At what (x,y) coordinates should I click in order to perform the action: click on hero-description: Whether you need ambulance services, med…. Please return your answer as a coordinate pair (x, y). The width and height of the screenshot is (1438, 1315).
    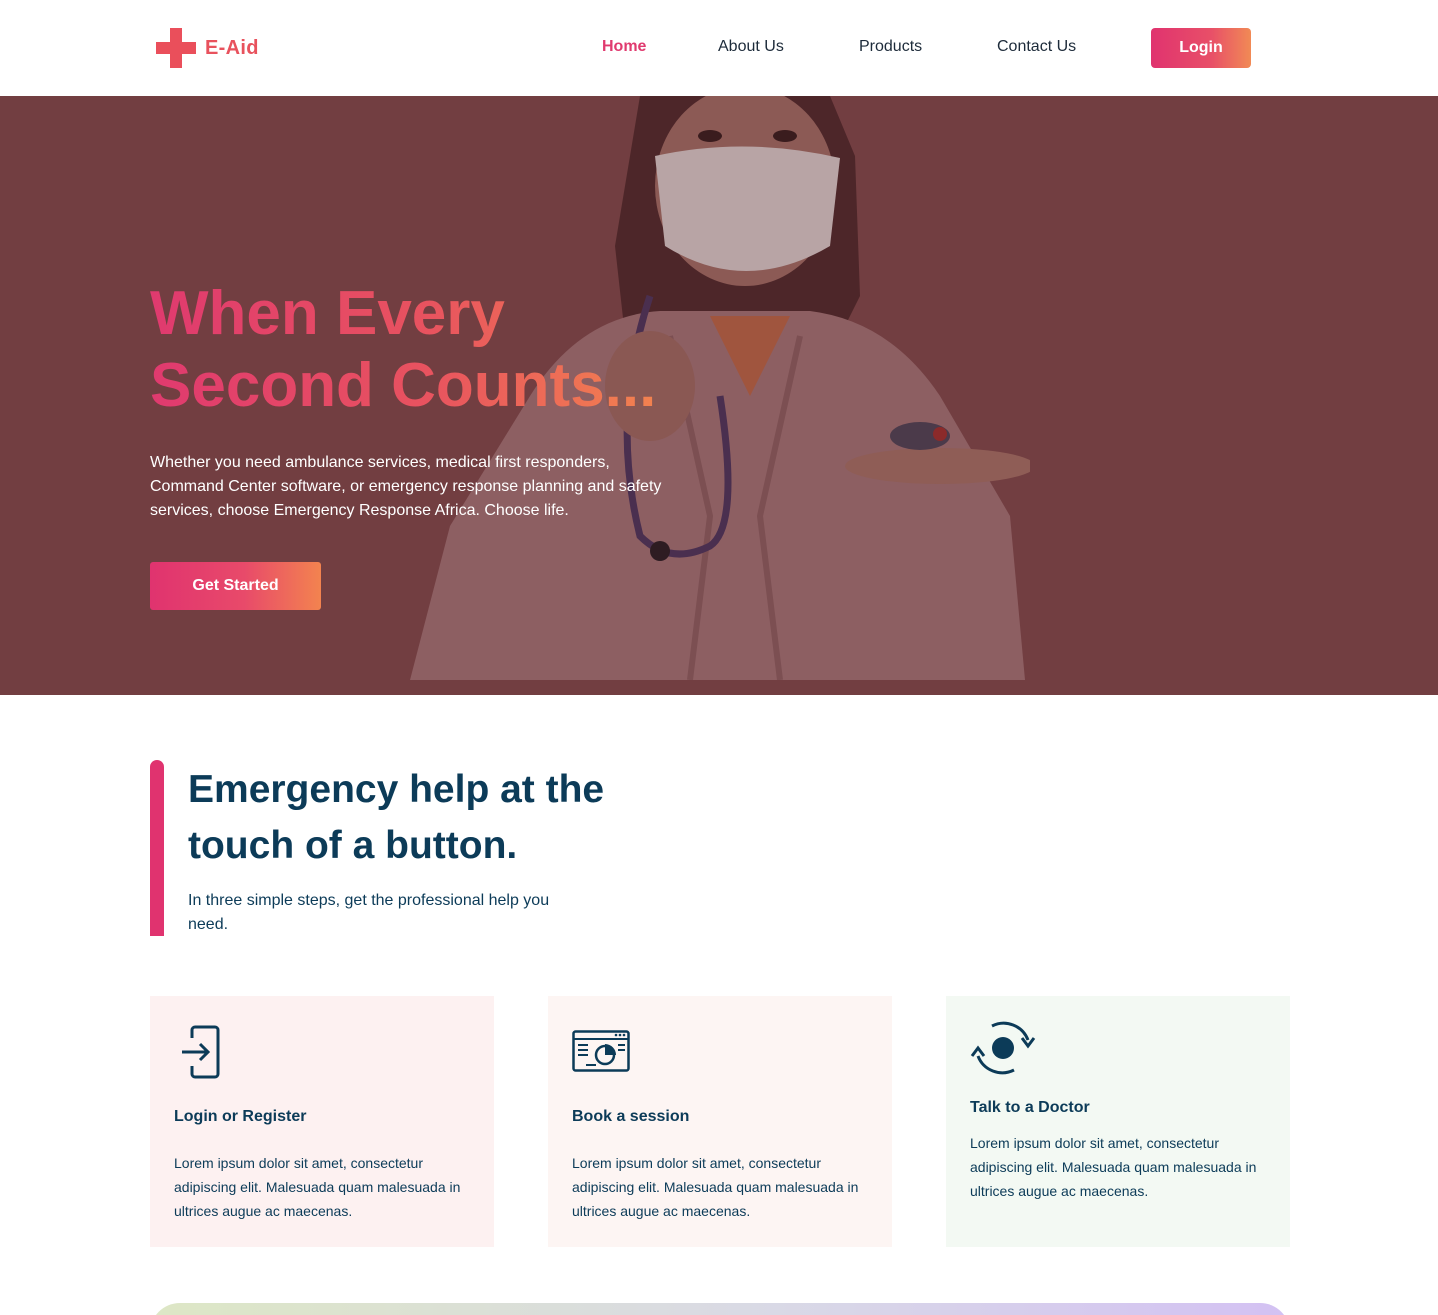
    Looking at the image, I should click on (406, 486).